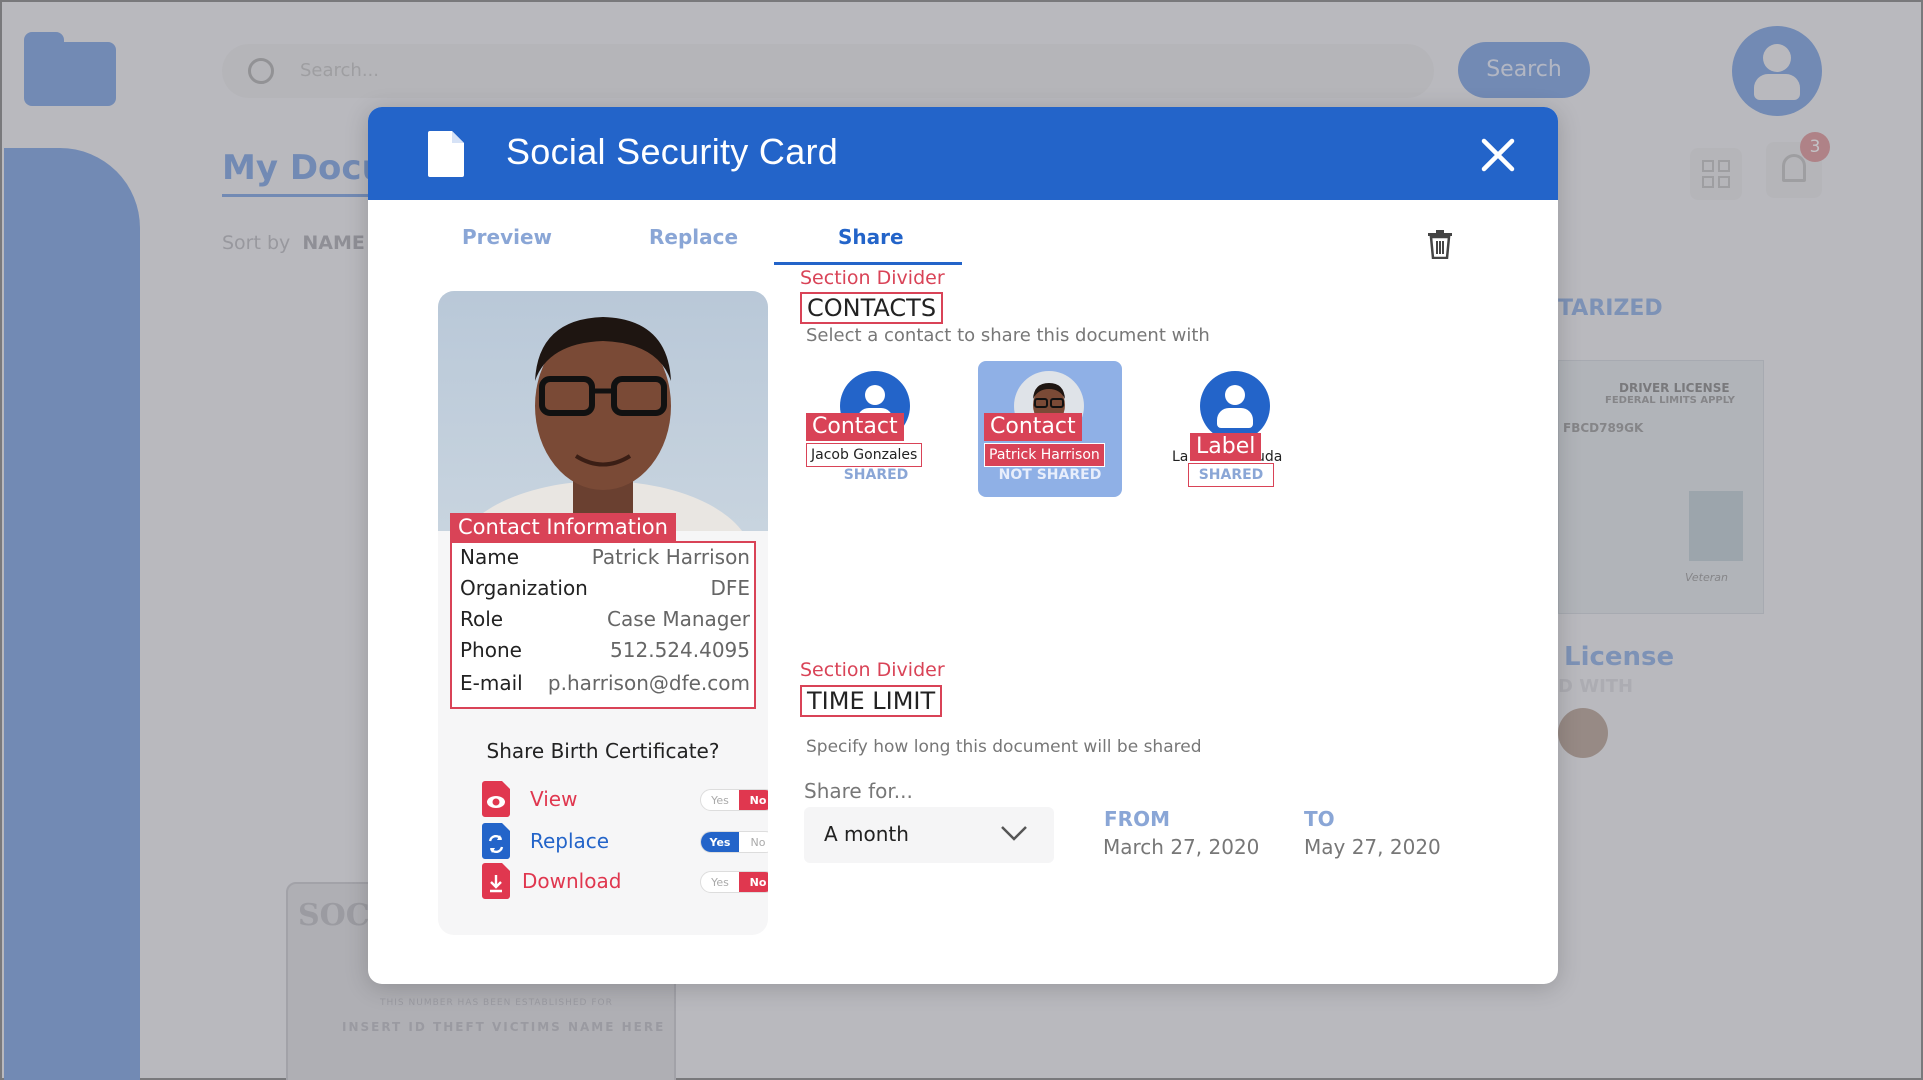 This screenshot has height=1080, width=1923. What do you see at coordinates (490, 557) in the screenshot?
I see `info-key: Name` at bounding box center [490, 557].